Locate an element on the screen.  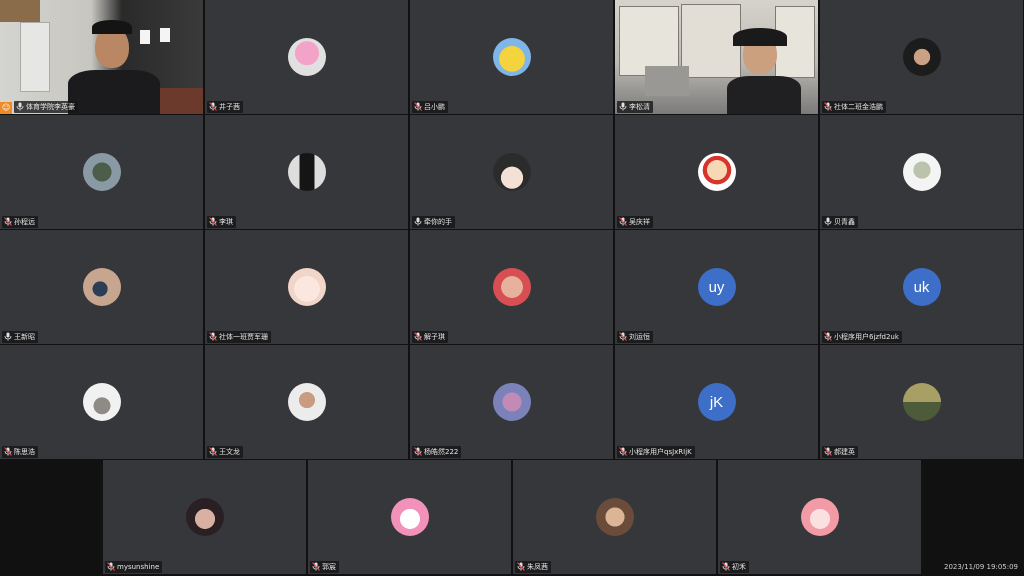
participant-tile: 社体一班贾军珊 is located at coordinates (306, 287).